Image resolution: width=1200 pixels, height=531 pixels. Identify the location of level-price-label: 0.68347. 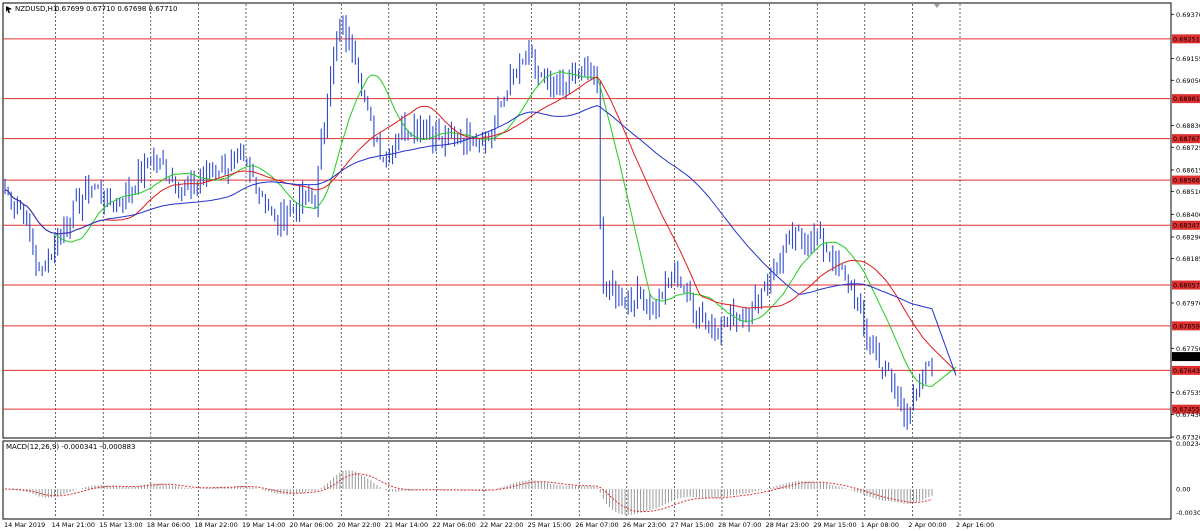
(1186, 226).